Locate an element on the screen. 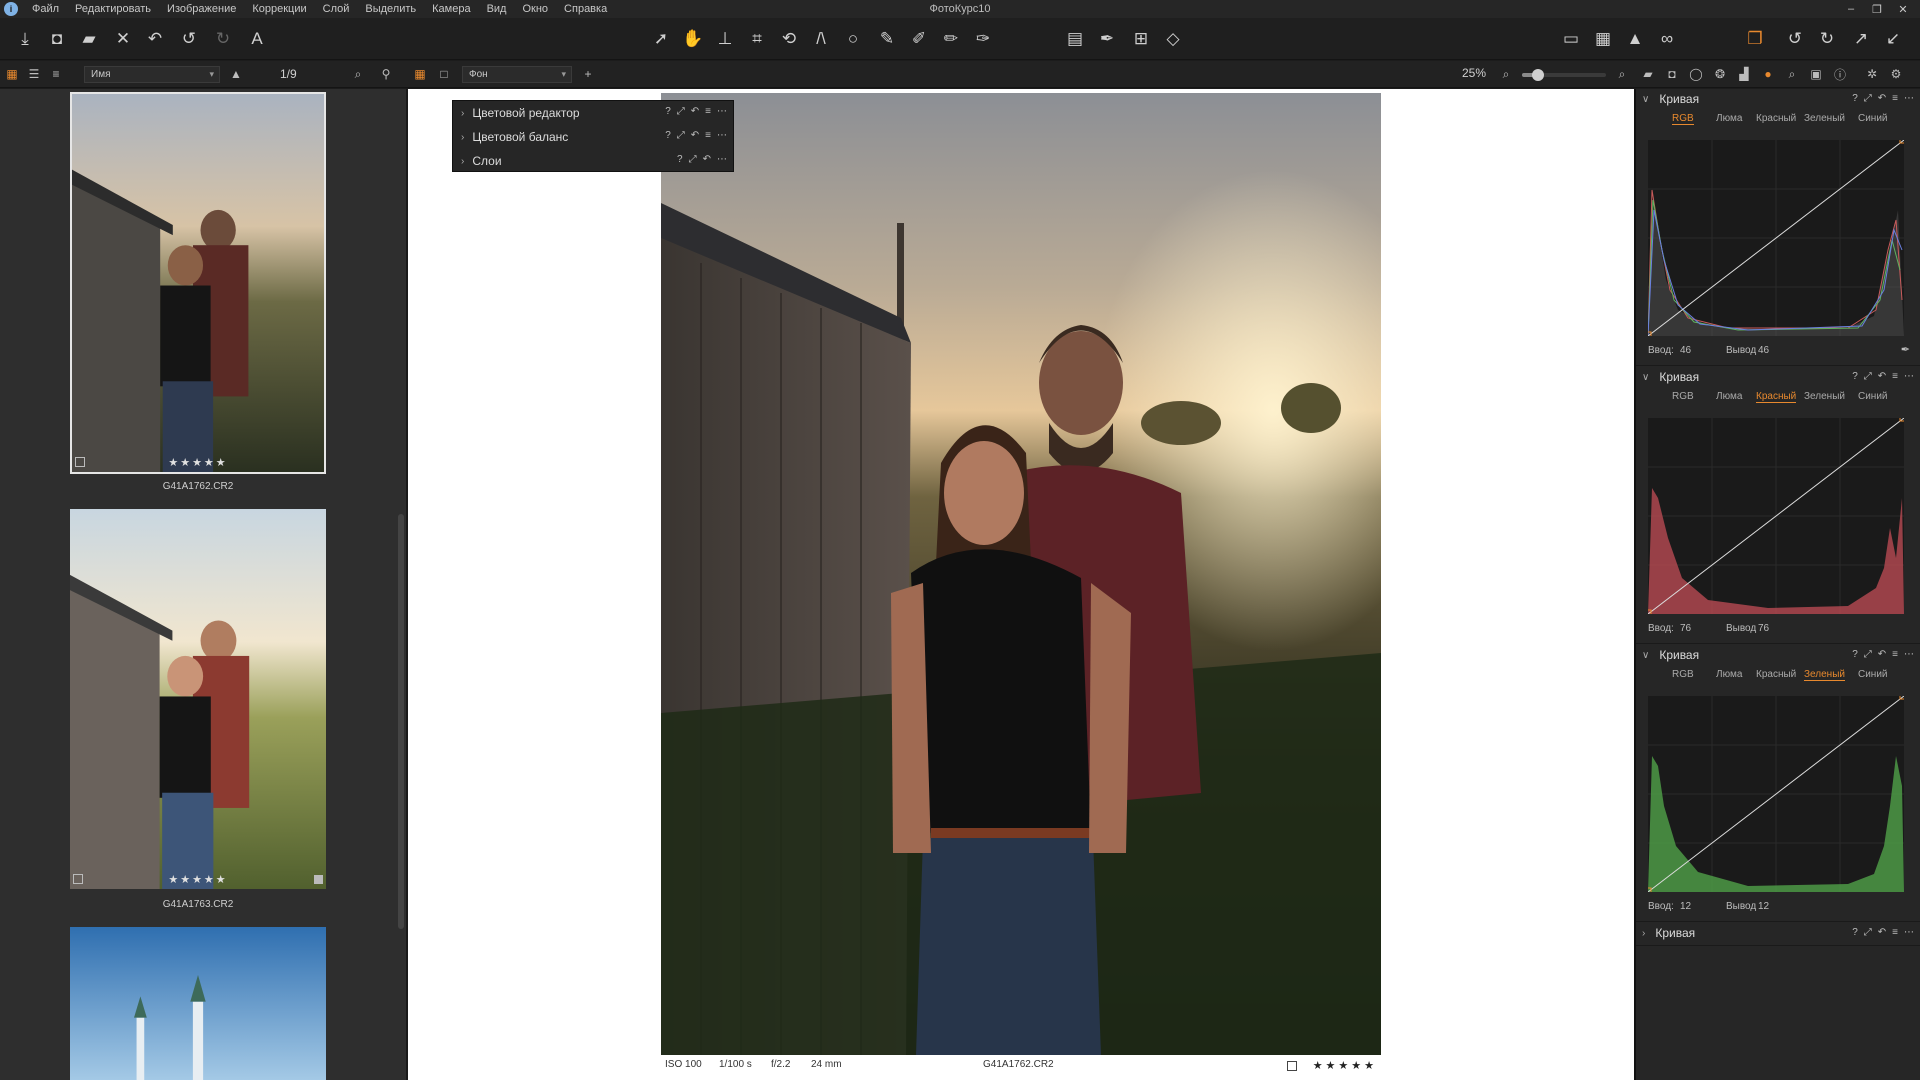 The image size is (1920, 1080). capture-tab-icon: ◘ is located at coordinates (1672, 74).